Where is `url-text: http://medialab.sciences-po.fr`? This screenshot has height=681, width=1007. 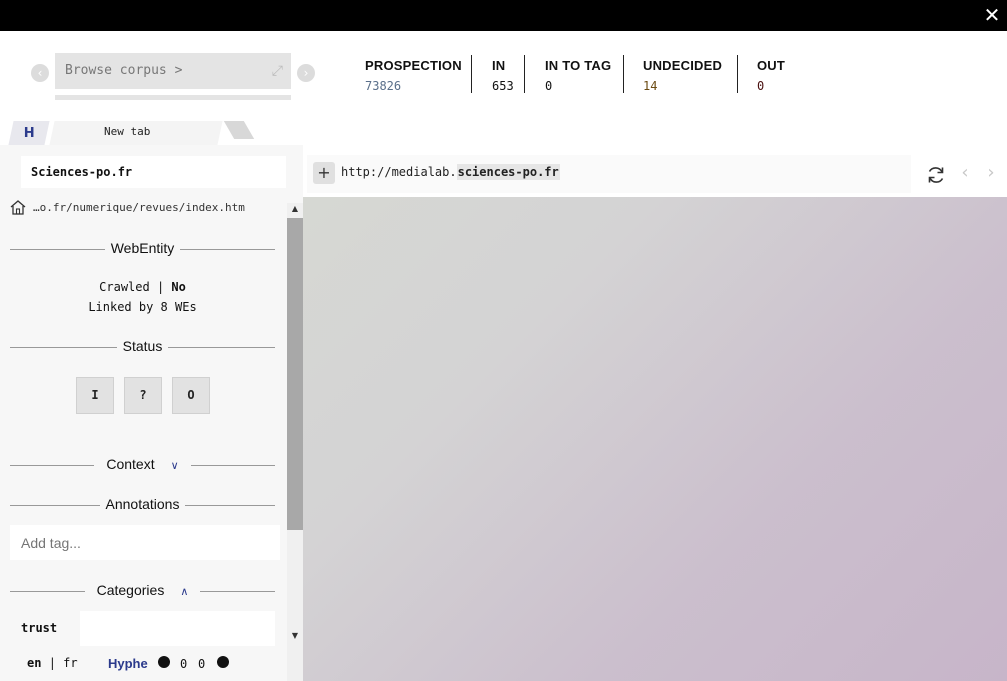 url-text: http://medialab.sciences-po.fr is located at coordinates (450, 172).